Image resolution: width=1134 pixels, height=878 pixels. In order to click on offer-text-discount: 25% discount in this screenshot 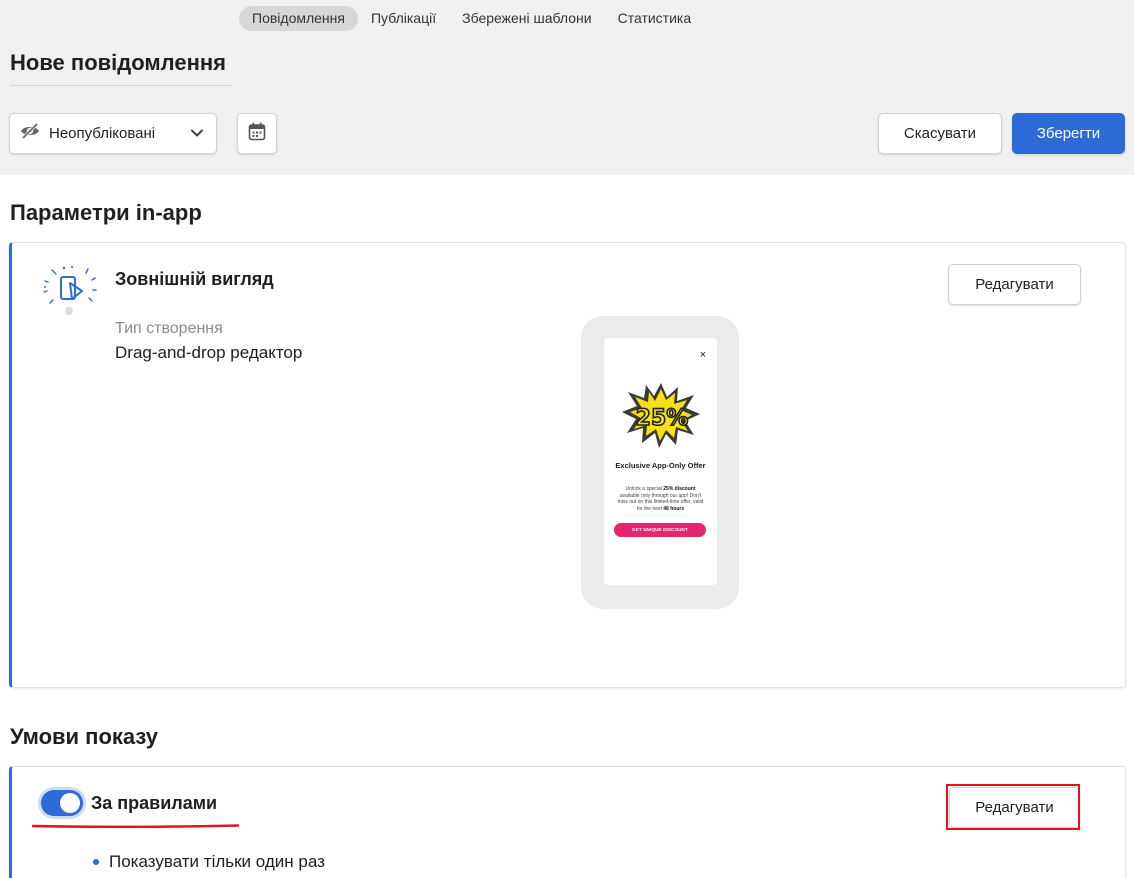, I will do `click(679, 489)`.